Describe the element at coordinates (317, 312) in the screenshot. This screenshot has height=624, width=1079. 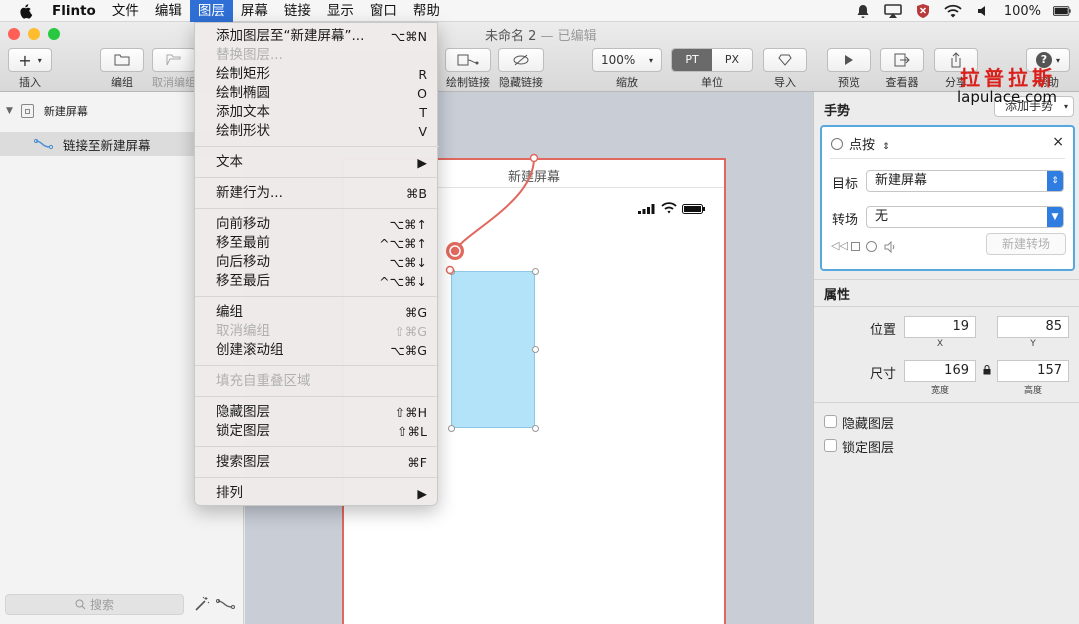
I see `menu-item-group: 编组 ⌘G` at that location.